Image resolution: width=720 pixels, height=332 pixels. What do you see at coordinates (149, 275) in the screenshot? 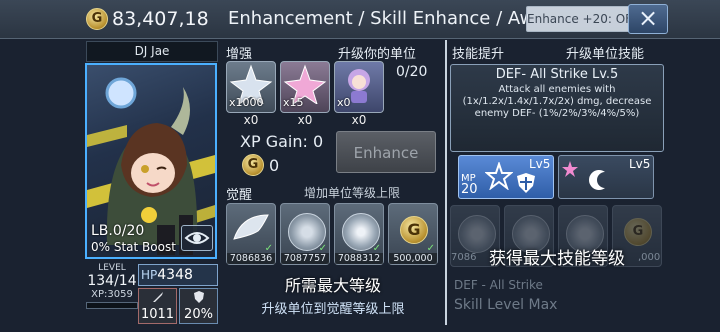
I see `hp-label: HP` at bounding box center [149, 275].